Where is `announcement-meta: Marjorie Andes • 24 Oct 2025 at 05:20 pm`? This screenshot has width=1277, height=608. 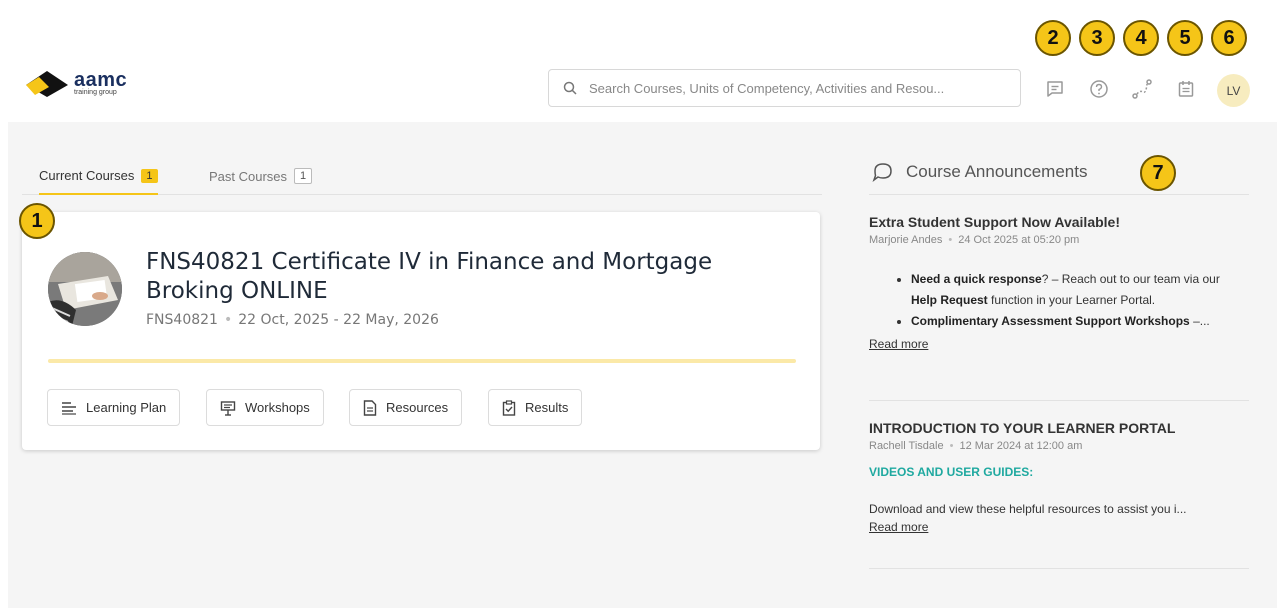 announcement-meta: Marjorie Andes • 24 Oct 2025 at 05:20 pm is located at coordinates (1059, 240).